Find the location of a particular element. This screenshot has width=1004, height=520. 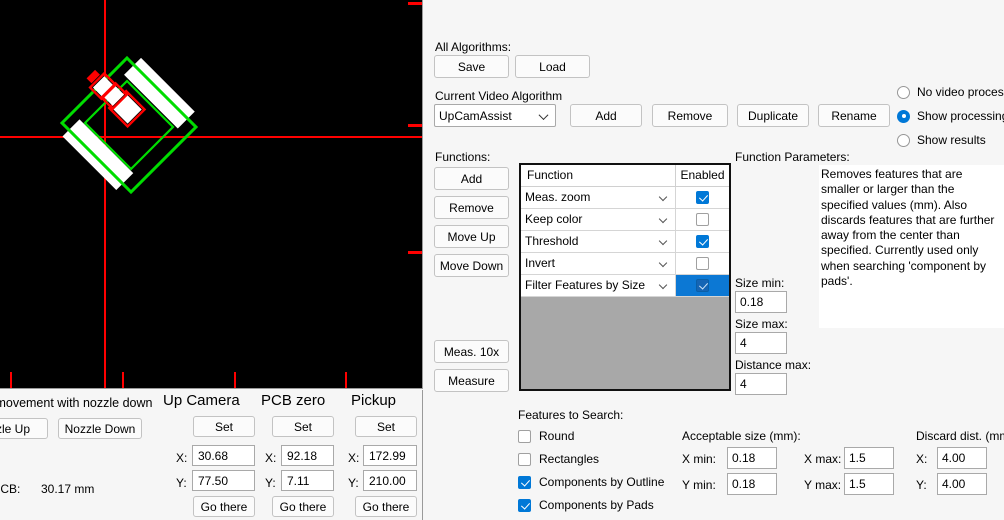

nozzle-up-button: zzle Up is located at coordinates (24, 428).